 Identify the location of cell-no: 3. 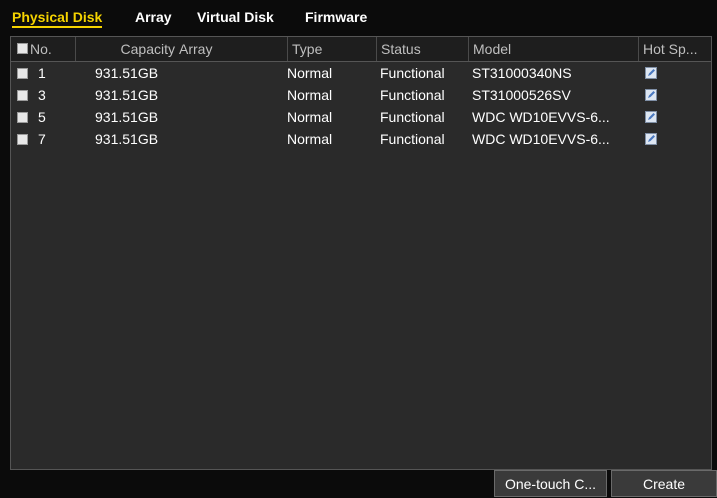
(42, 95).